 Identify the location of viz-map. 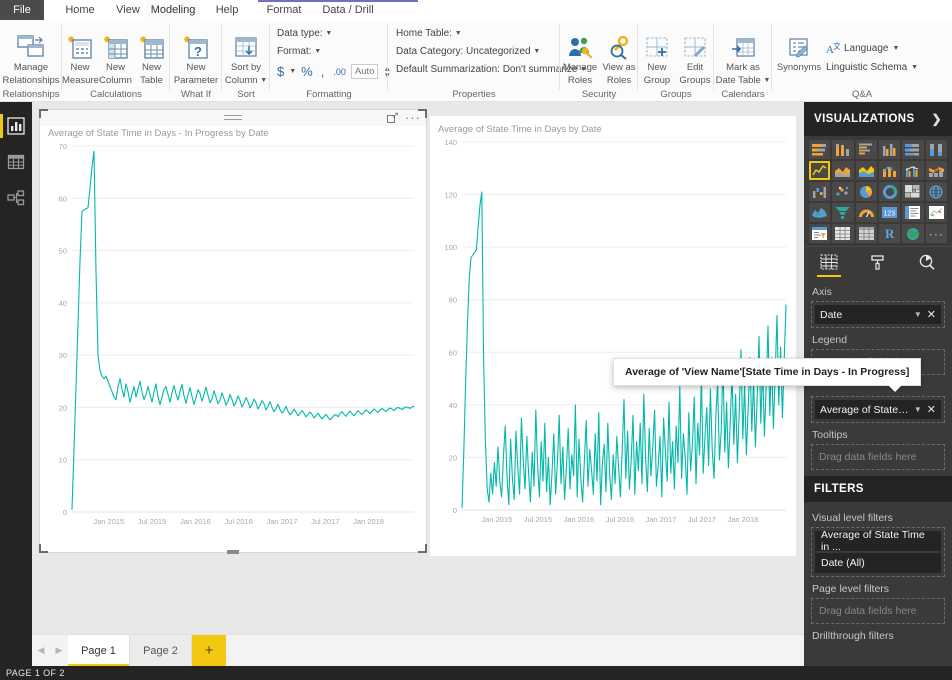
(936, 191).